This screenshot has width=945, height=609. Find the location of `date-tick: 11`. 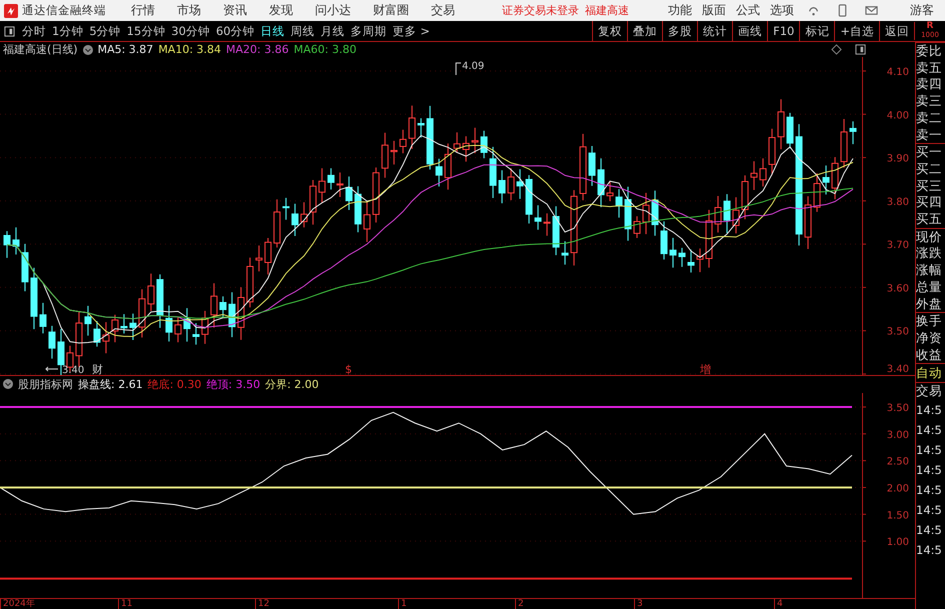

date-tick: 11 is located at coordinates (125, 603).